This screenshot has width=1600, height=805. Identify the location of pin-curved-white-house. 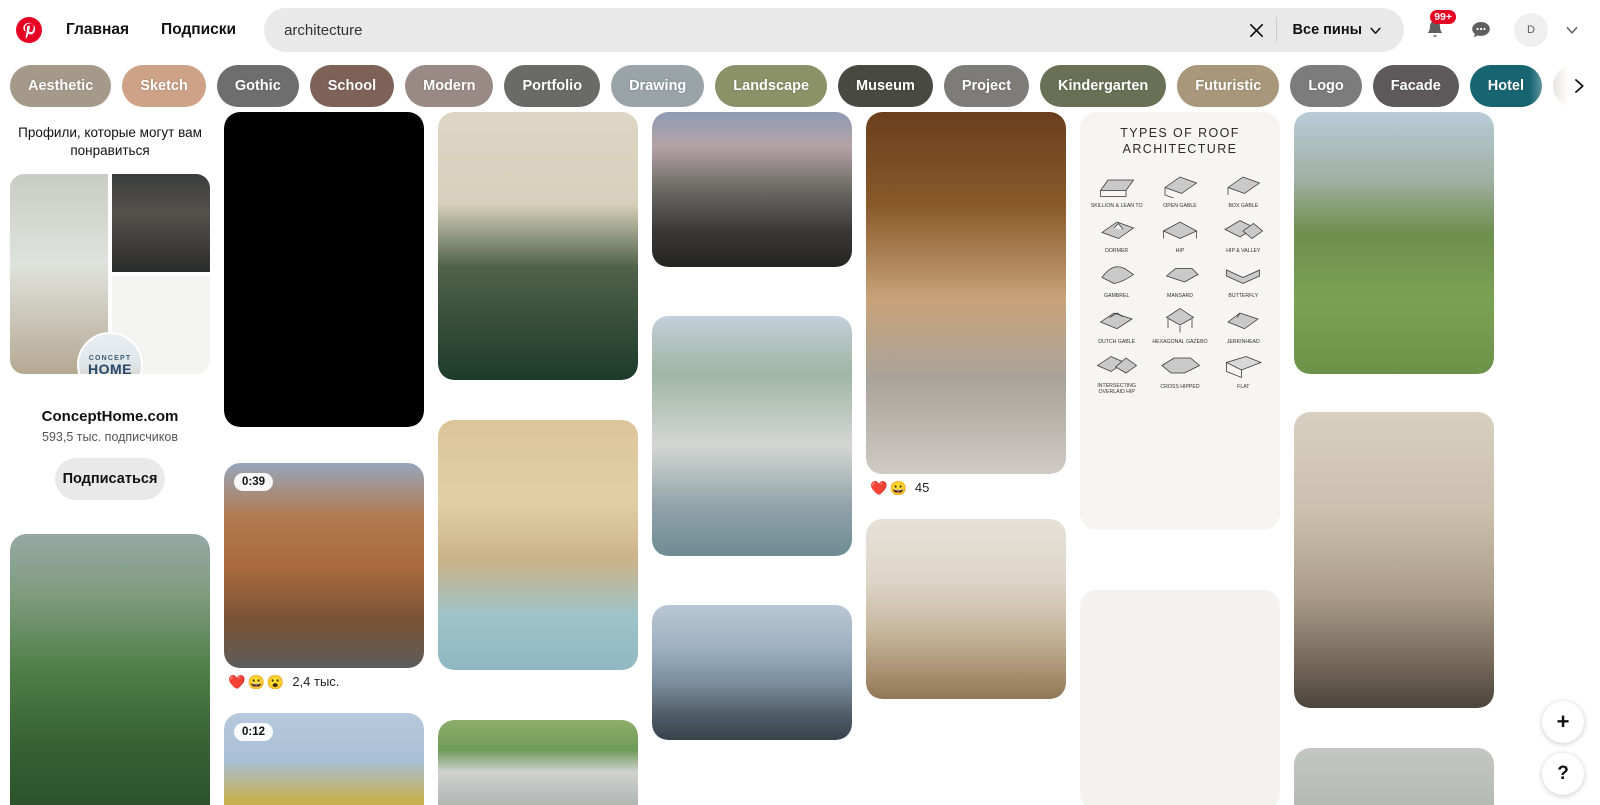
(752, 436).